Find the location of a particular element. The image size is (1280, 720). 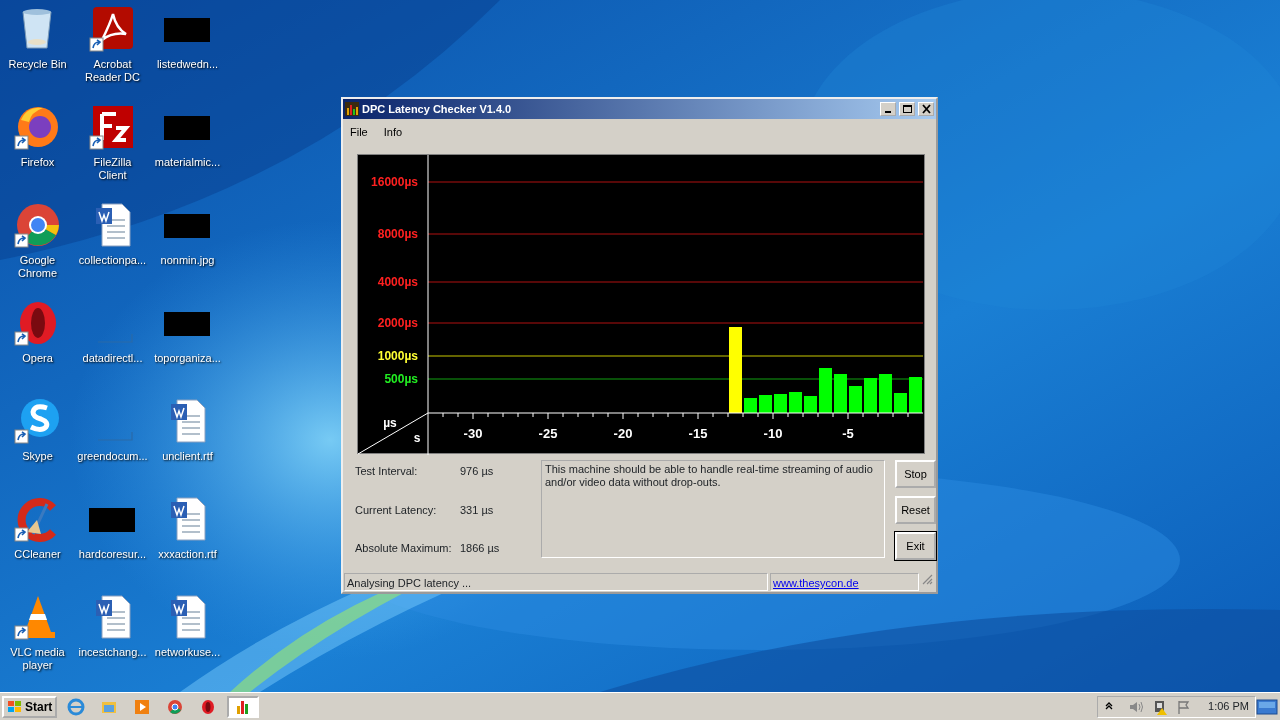

app-icon is located at coordinates (352, 109).